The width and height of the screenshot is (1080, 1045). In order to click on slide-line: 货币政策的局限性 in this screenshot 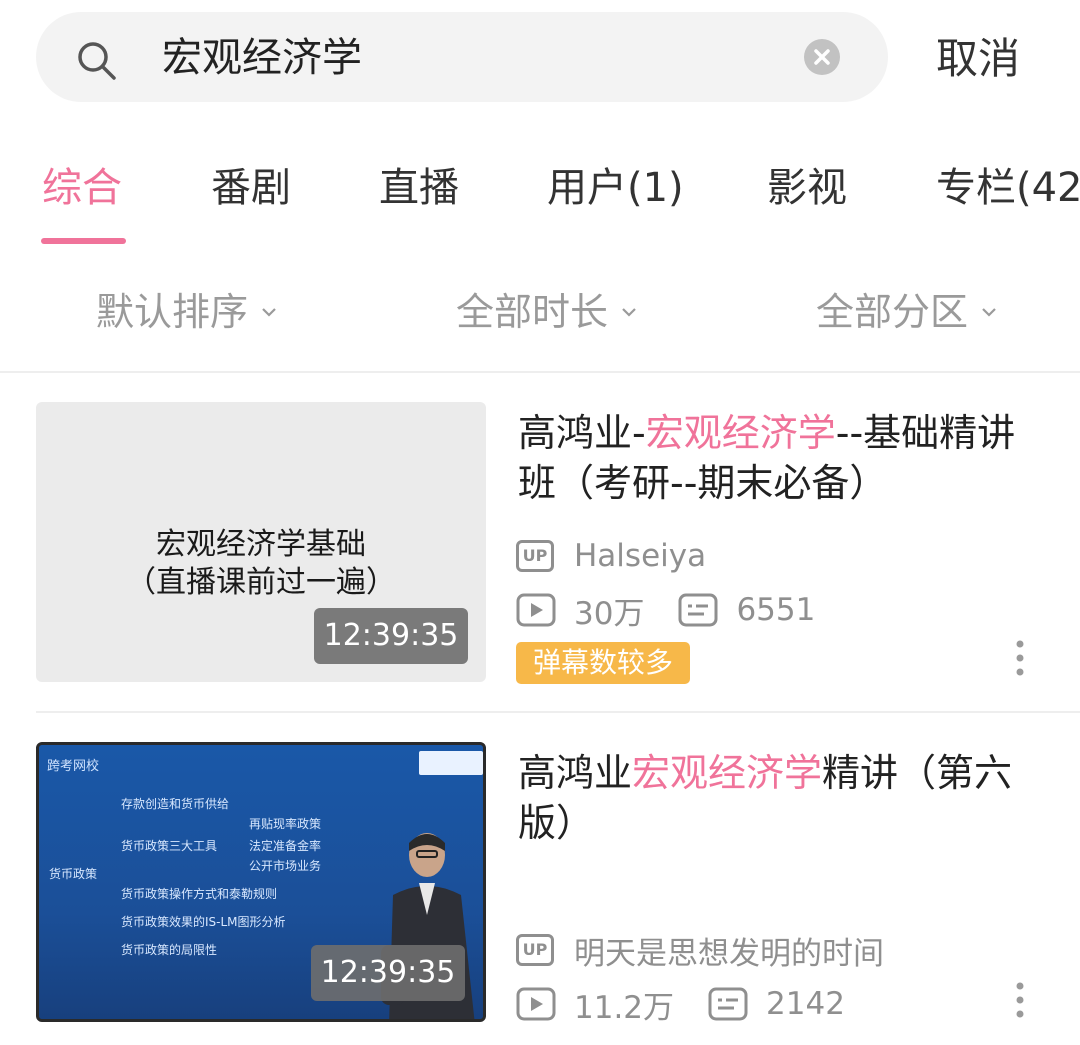, I will do `click(169, 950)`.